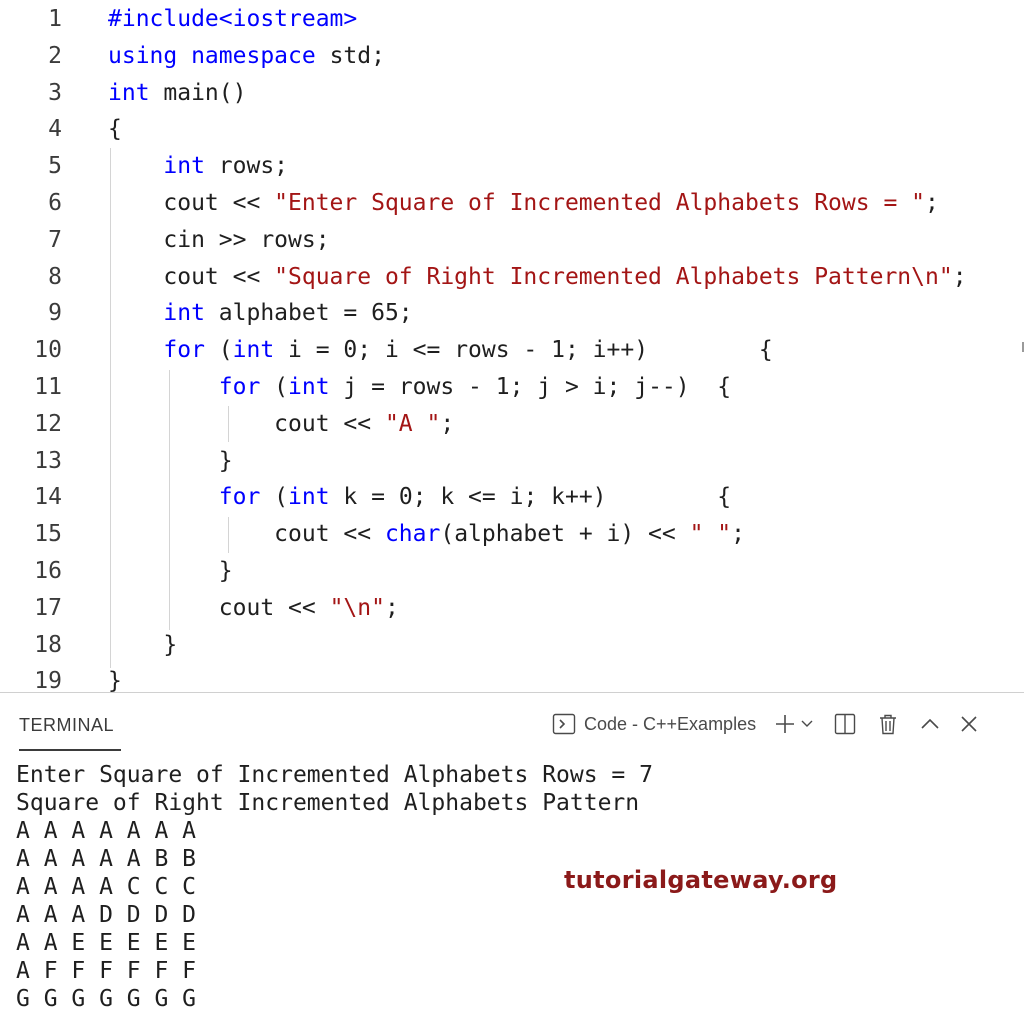  Describe the element at coordinates (845, 724) in the screenshot. I see `split-terminal-icon` at that location.